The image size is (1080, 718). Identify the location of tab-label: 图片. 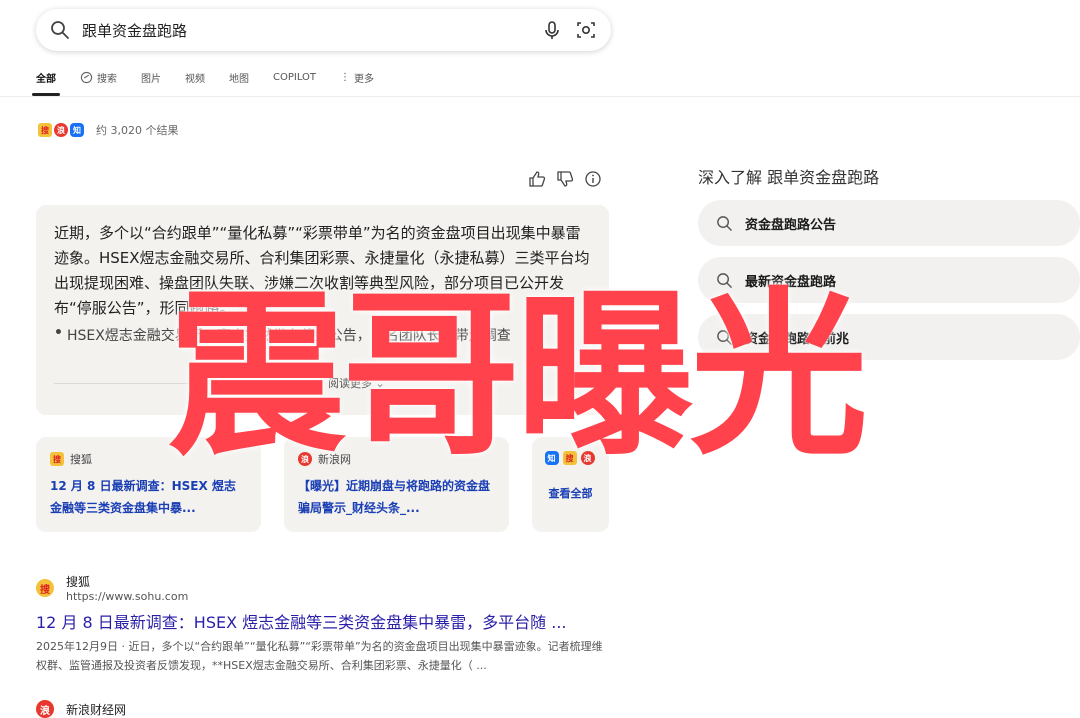
(151, 79).